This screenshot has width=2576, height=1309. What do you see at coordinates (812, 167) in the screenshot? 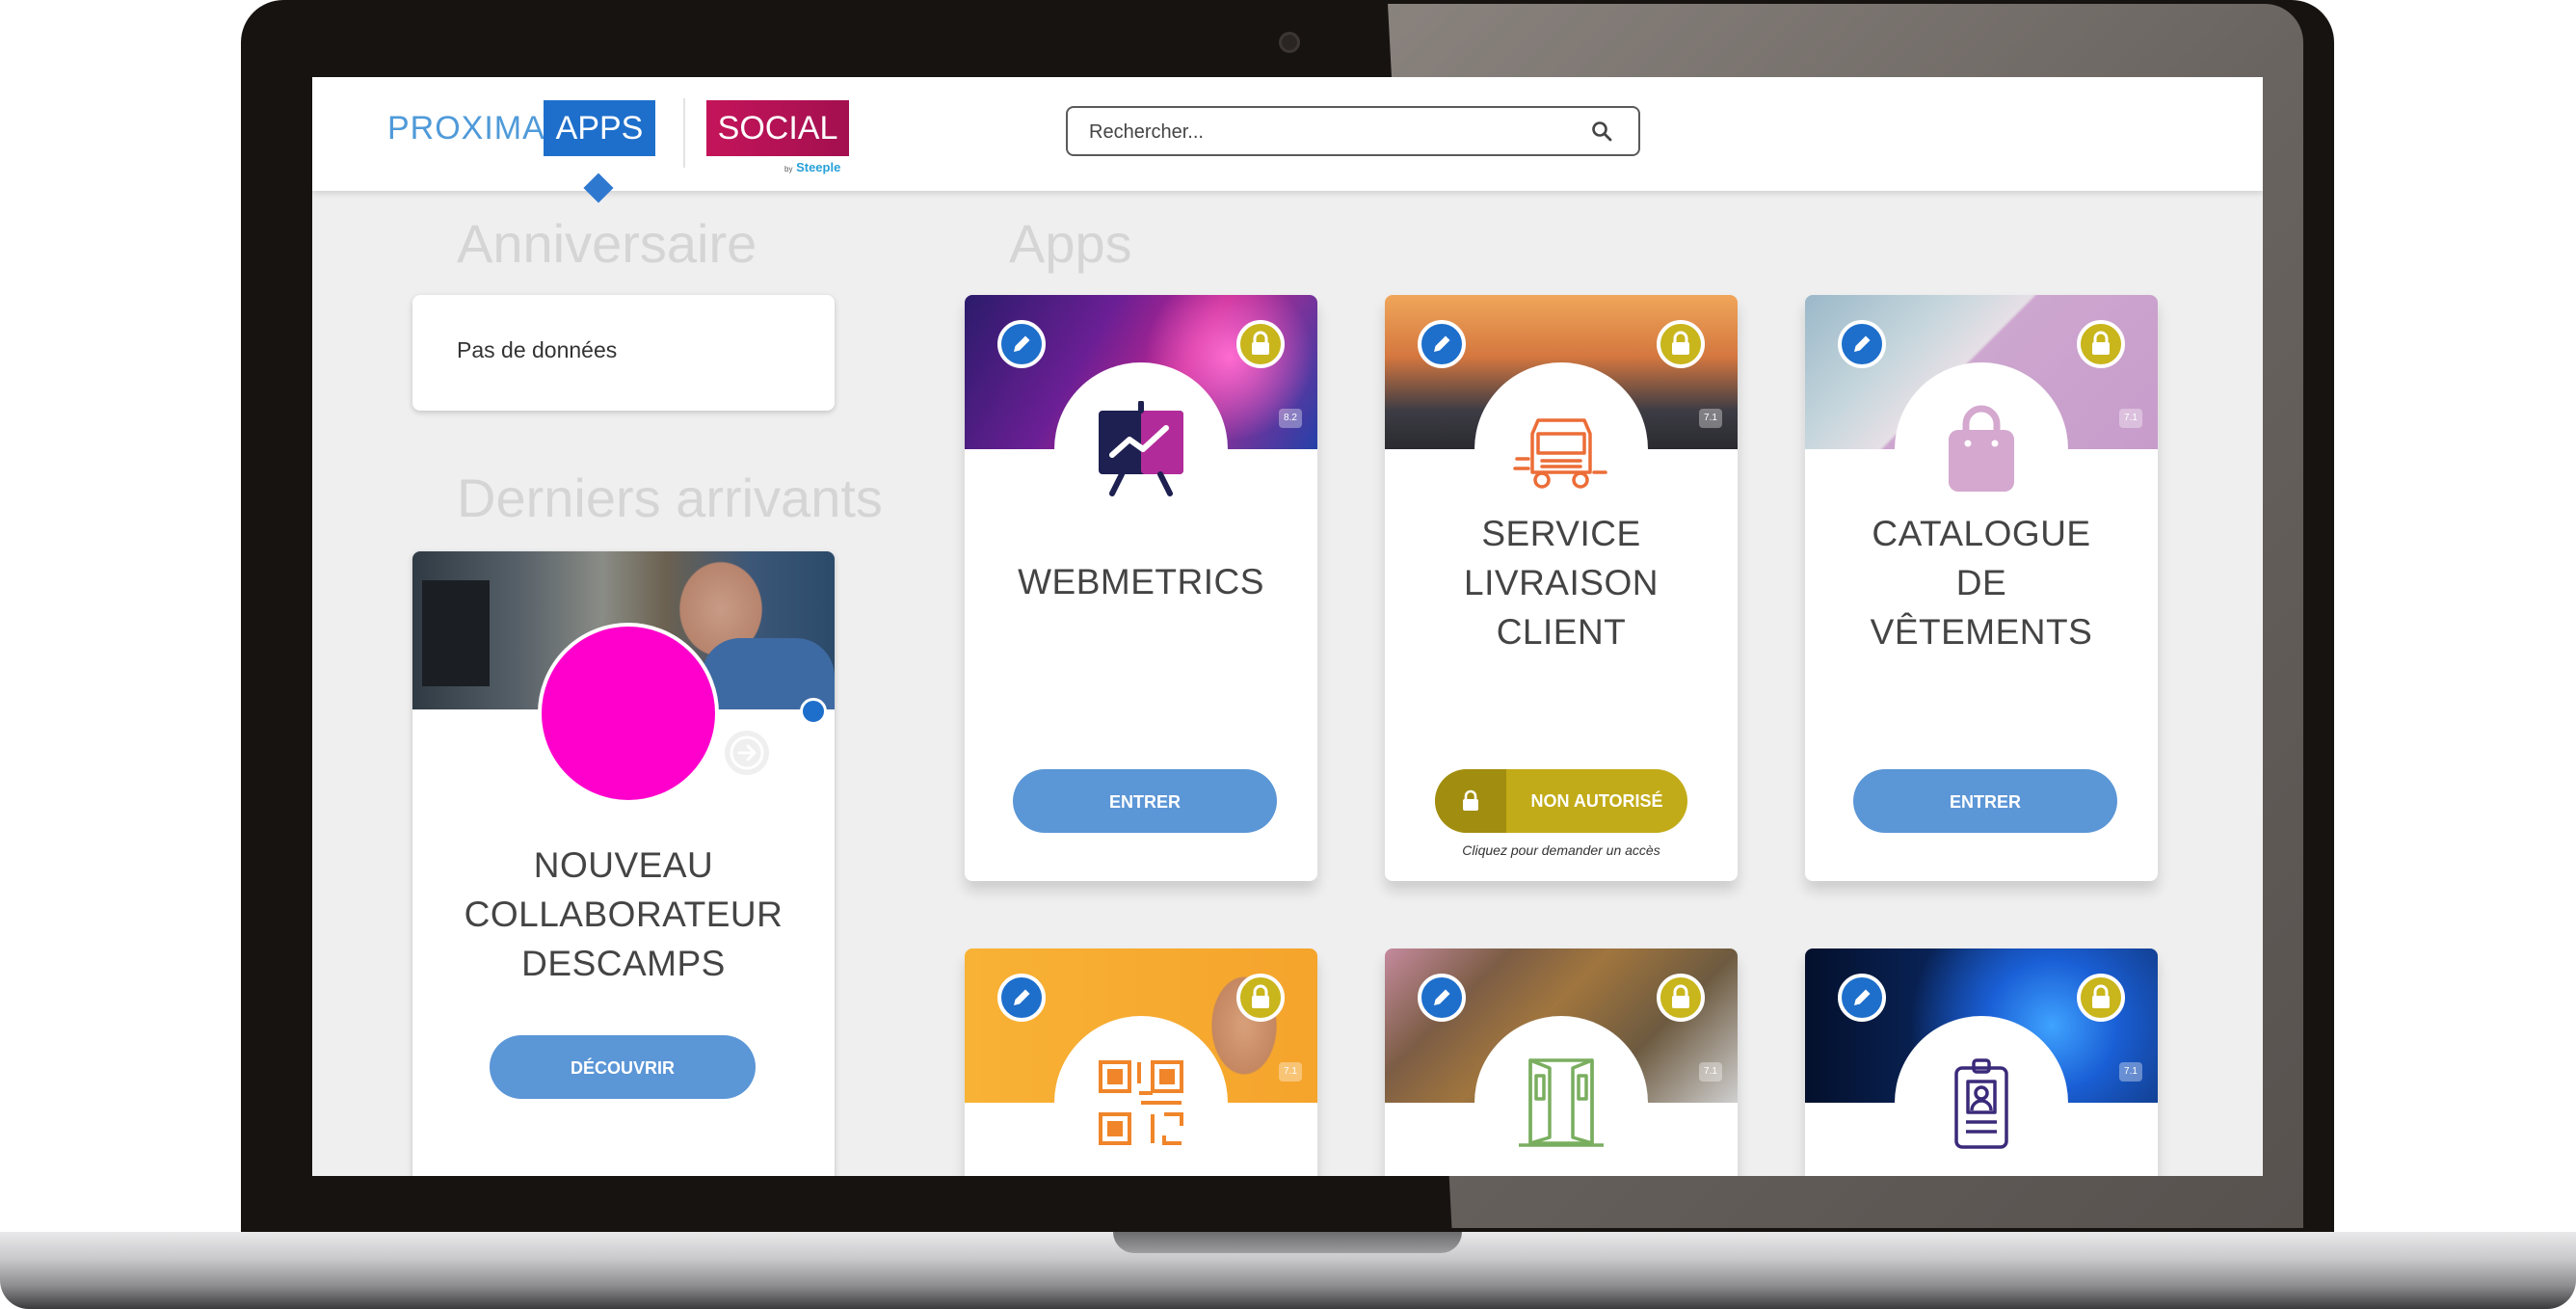
I see `steeple-logo: by Steeple` at bounding box center [812, 167].